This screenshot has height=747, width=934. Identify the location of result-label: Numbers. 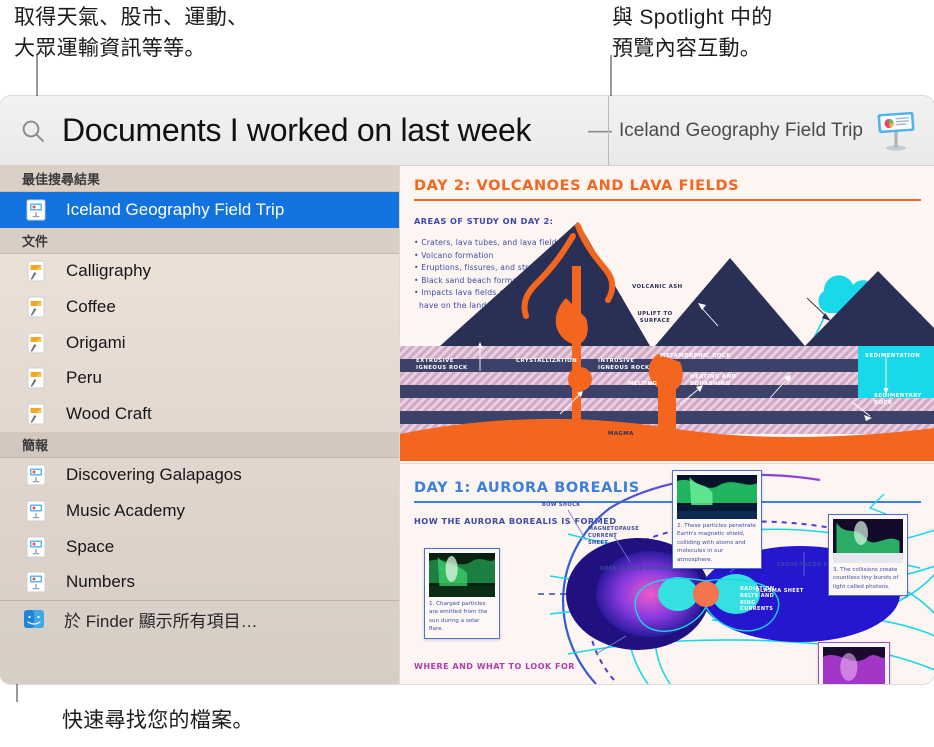
(100, 582).